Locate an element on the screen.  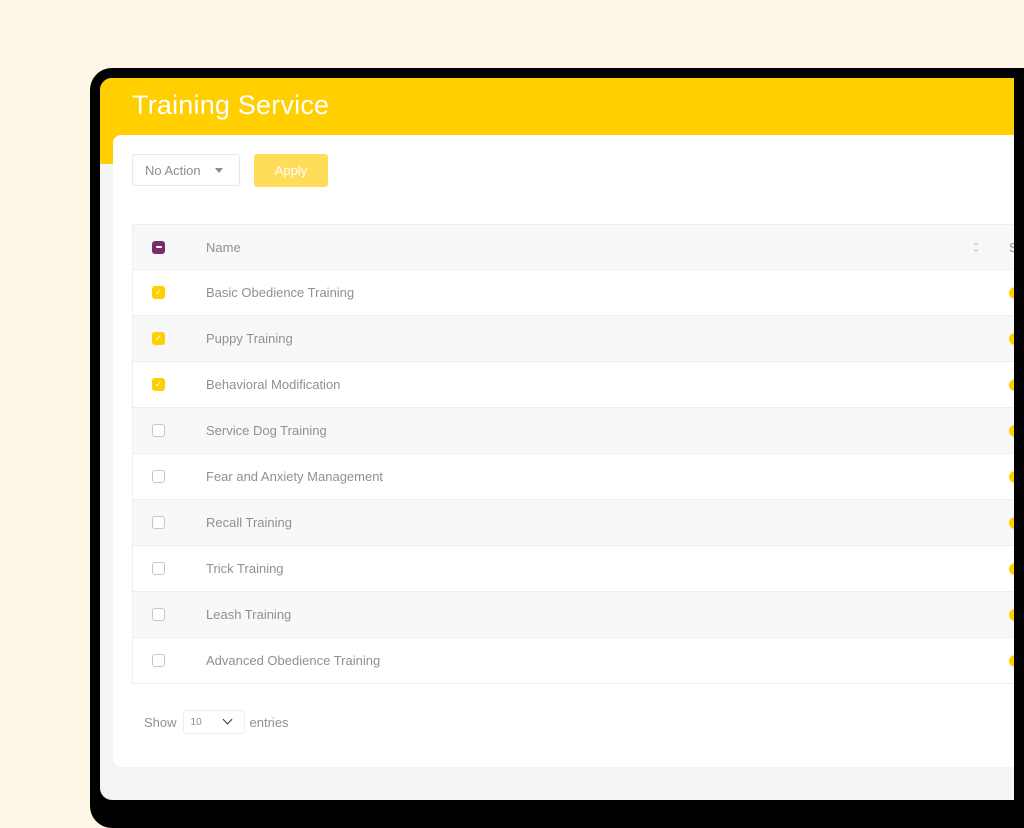
table-row: Trick Training is located at coordinates (573, 569).